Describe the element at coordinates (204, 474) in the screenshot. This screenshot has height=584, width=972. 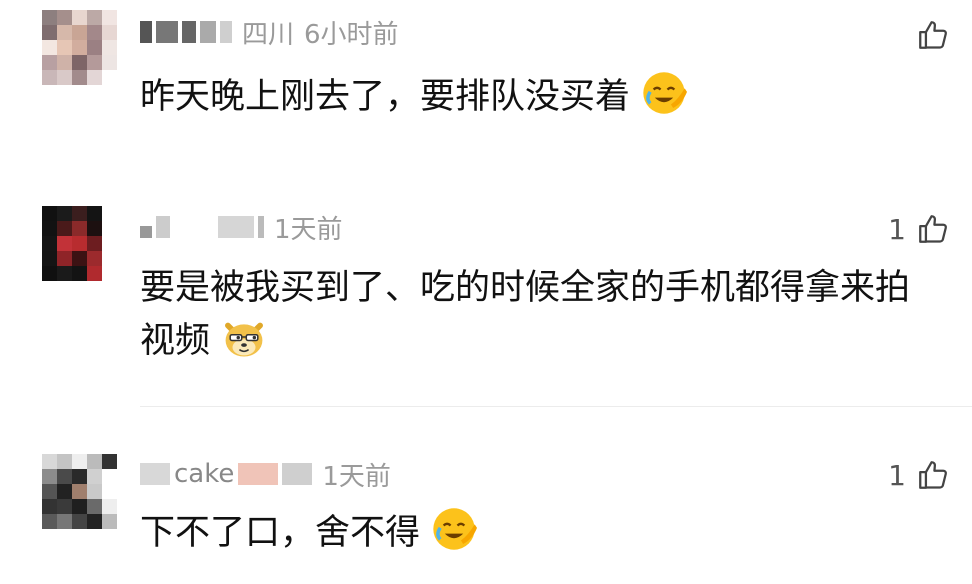
I see `username-fragment: cake` at that location.